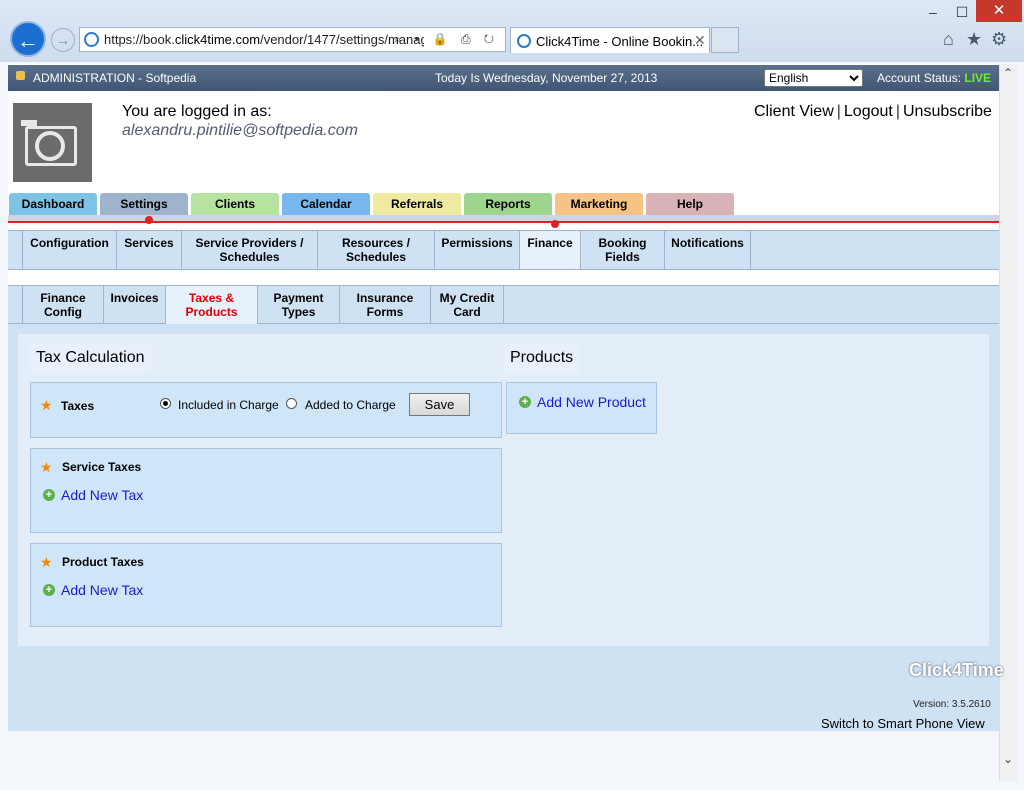 The height and width of the screenshot is (790, 1024). I want to click on user-email: alexandru.pintilie@softpedia.com, so click(240, 130).